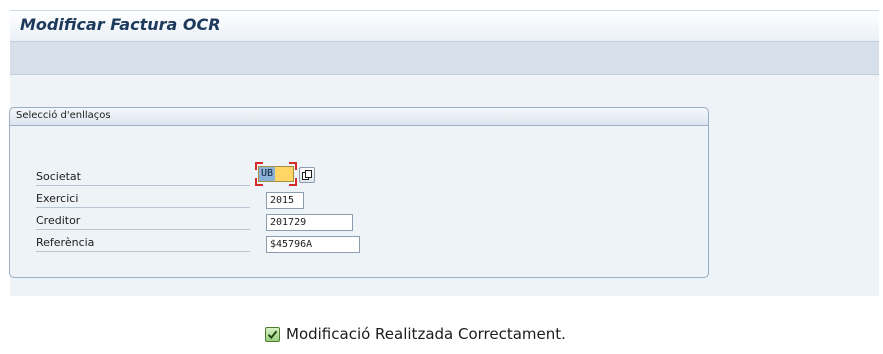  Describe the element at coordinates (313, 244) in the screenshot. I see `referencia-input: $45796A` at that location.